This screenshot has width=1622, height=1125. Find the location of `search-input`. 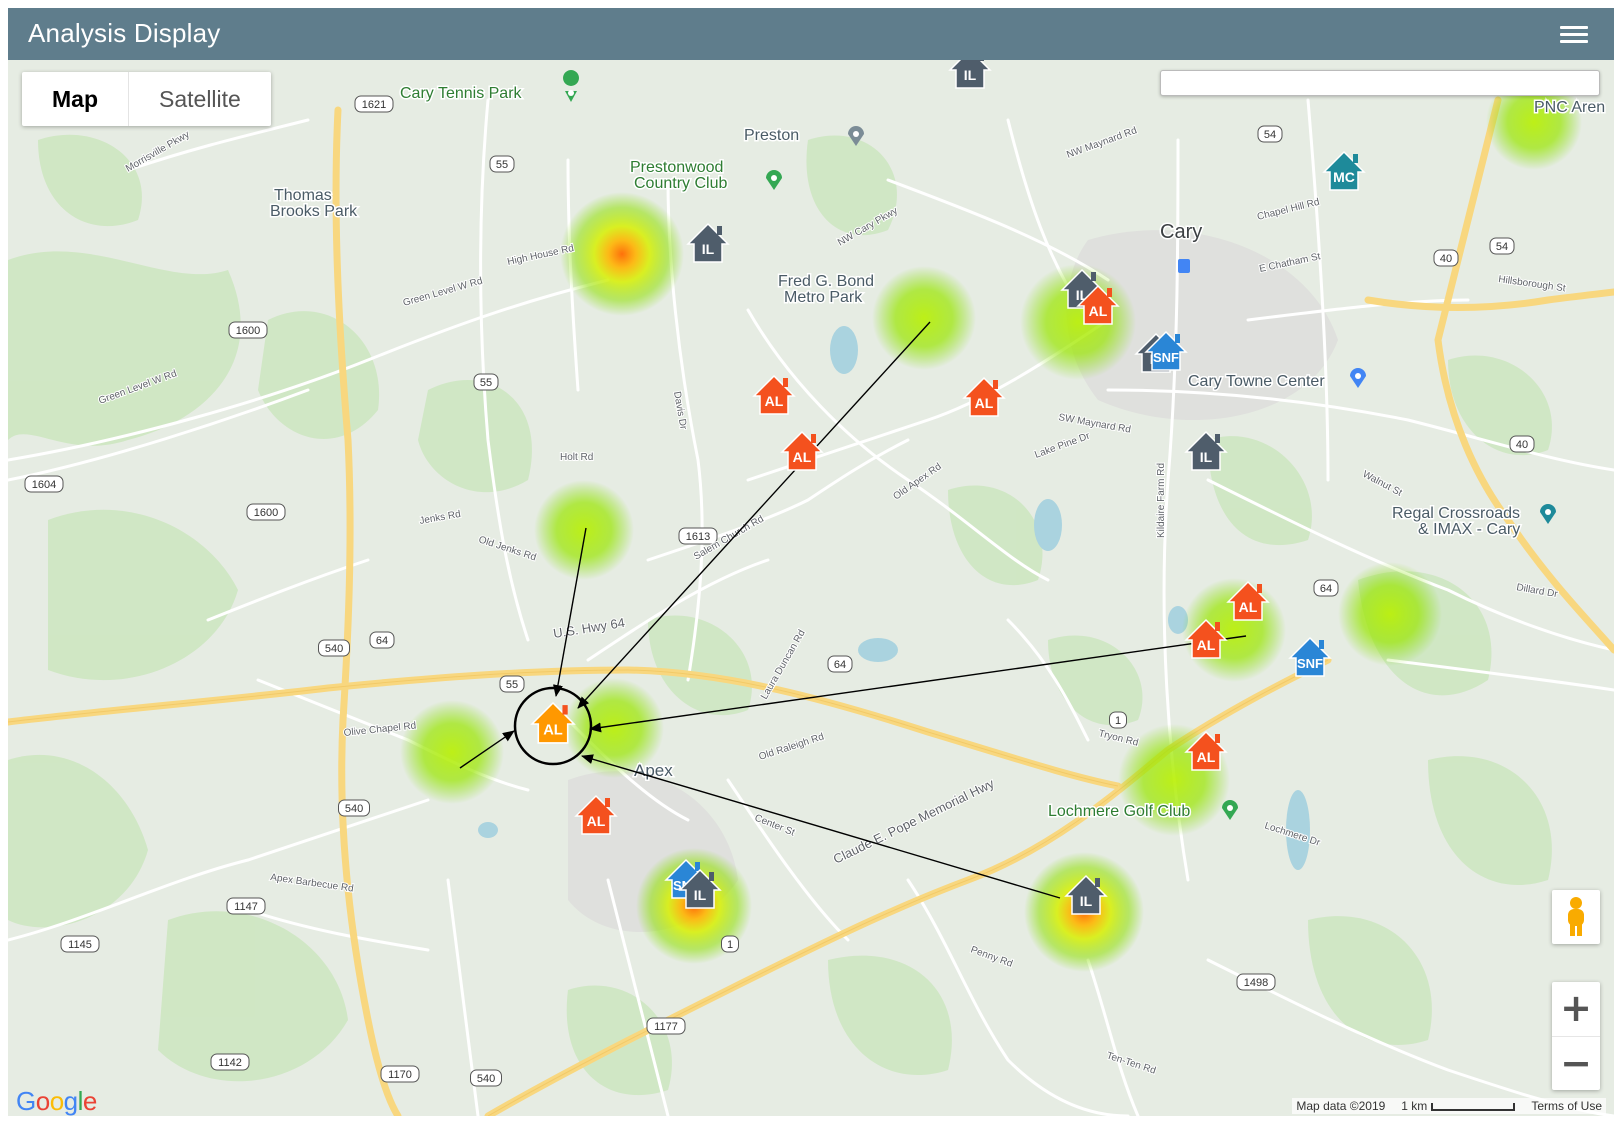

search-input is located at coordinates (1380, 83).